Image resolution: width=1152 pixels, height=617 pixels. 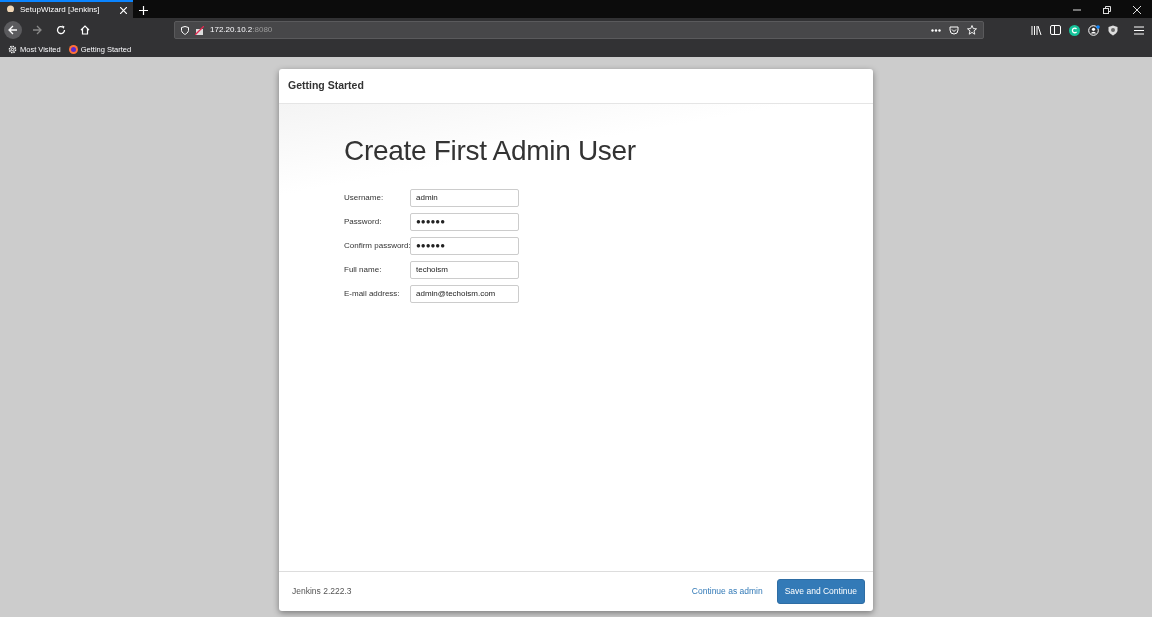 What do you see at coordinates (972, 30) in the screenshot?
I see `star-icon` at bounding box center [972, 30].